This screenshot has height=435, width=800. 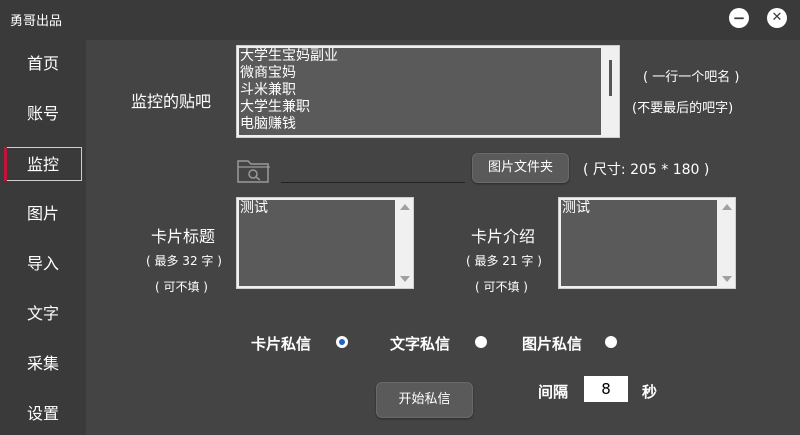 I want to click on sidebar-item-account: 账号, so click(x=43, y=114).